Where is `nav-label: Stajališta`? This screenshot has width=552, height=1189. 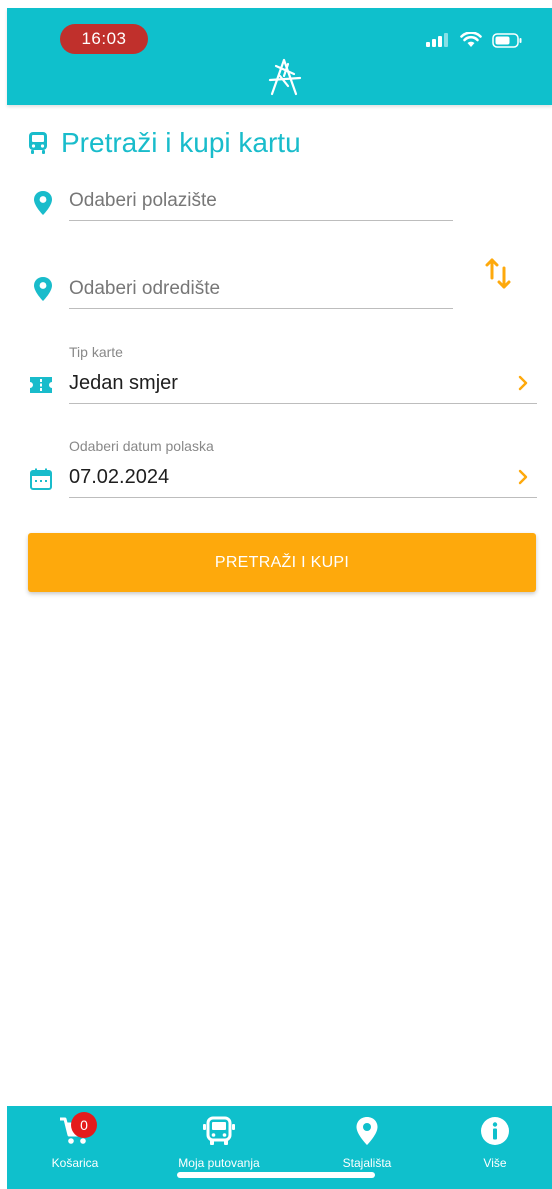 nav-label: Stajališta is located at coordinates (367, 1163).